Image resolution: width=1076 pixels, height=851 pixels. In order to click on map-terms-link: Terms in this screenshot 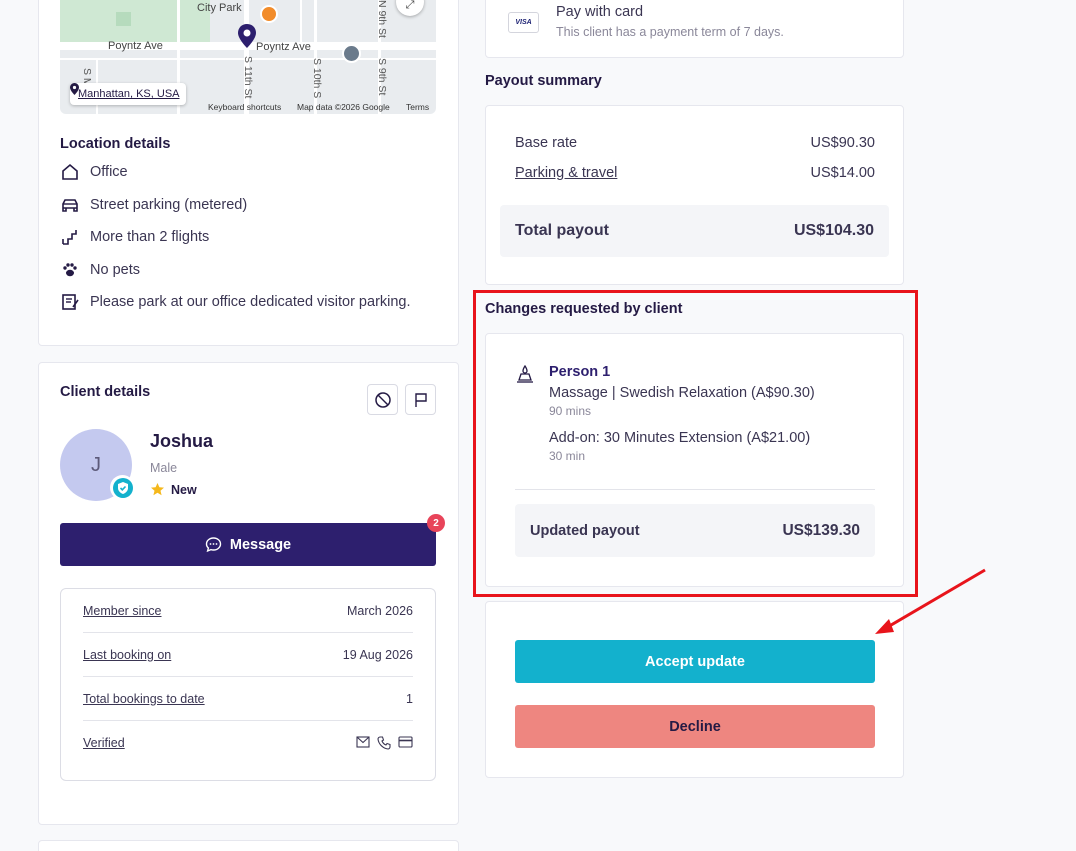, I will do `click(417, 107)`.